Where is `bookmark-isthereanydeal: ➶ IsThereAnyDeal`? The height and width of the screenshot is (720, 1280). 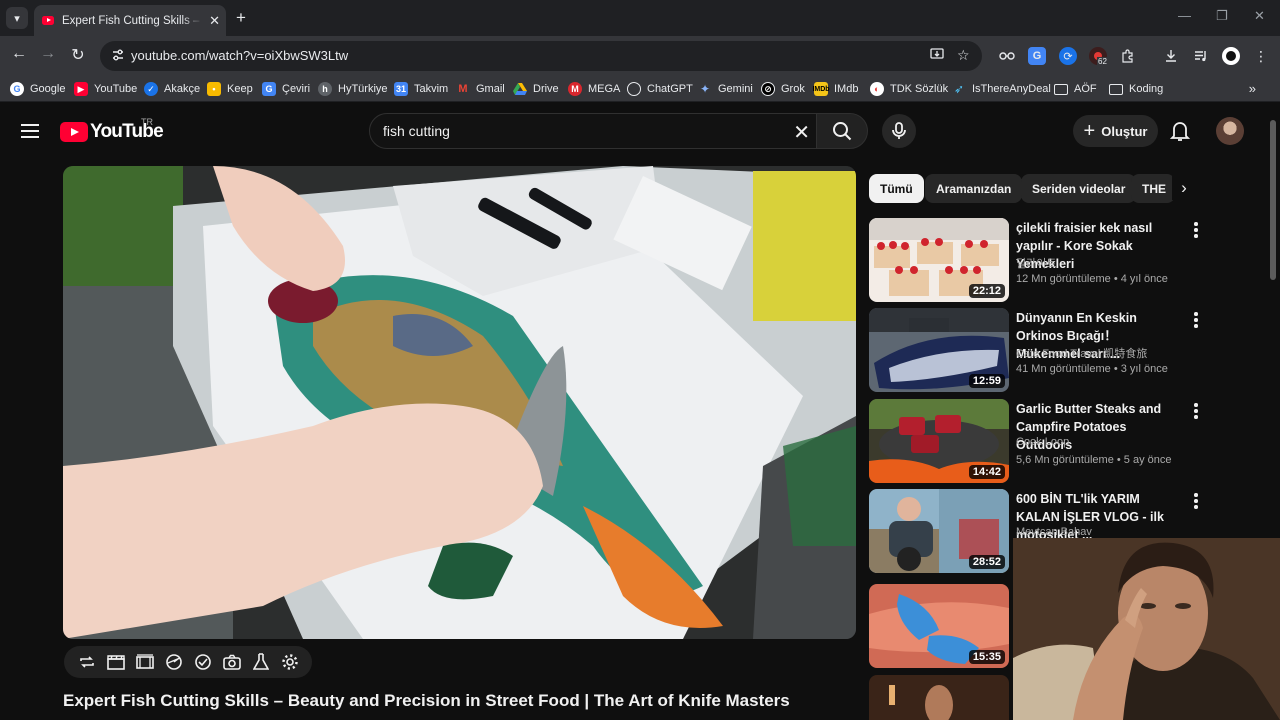
bookmark-isthereanydeal: ➶ IsThereAnyDeal is located at coordinates (1001, 89).